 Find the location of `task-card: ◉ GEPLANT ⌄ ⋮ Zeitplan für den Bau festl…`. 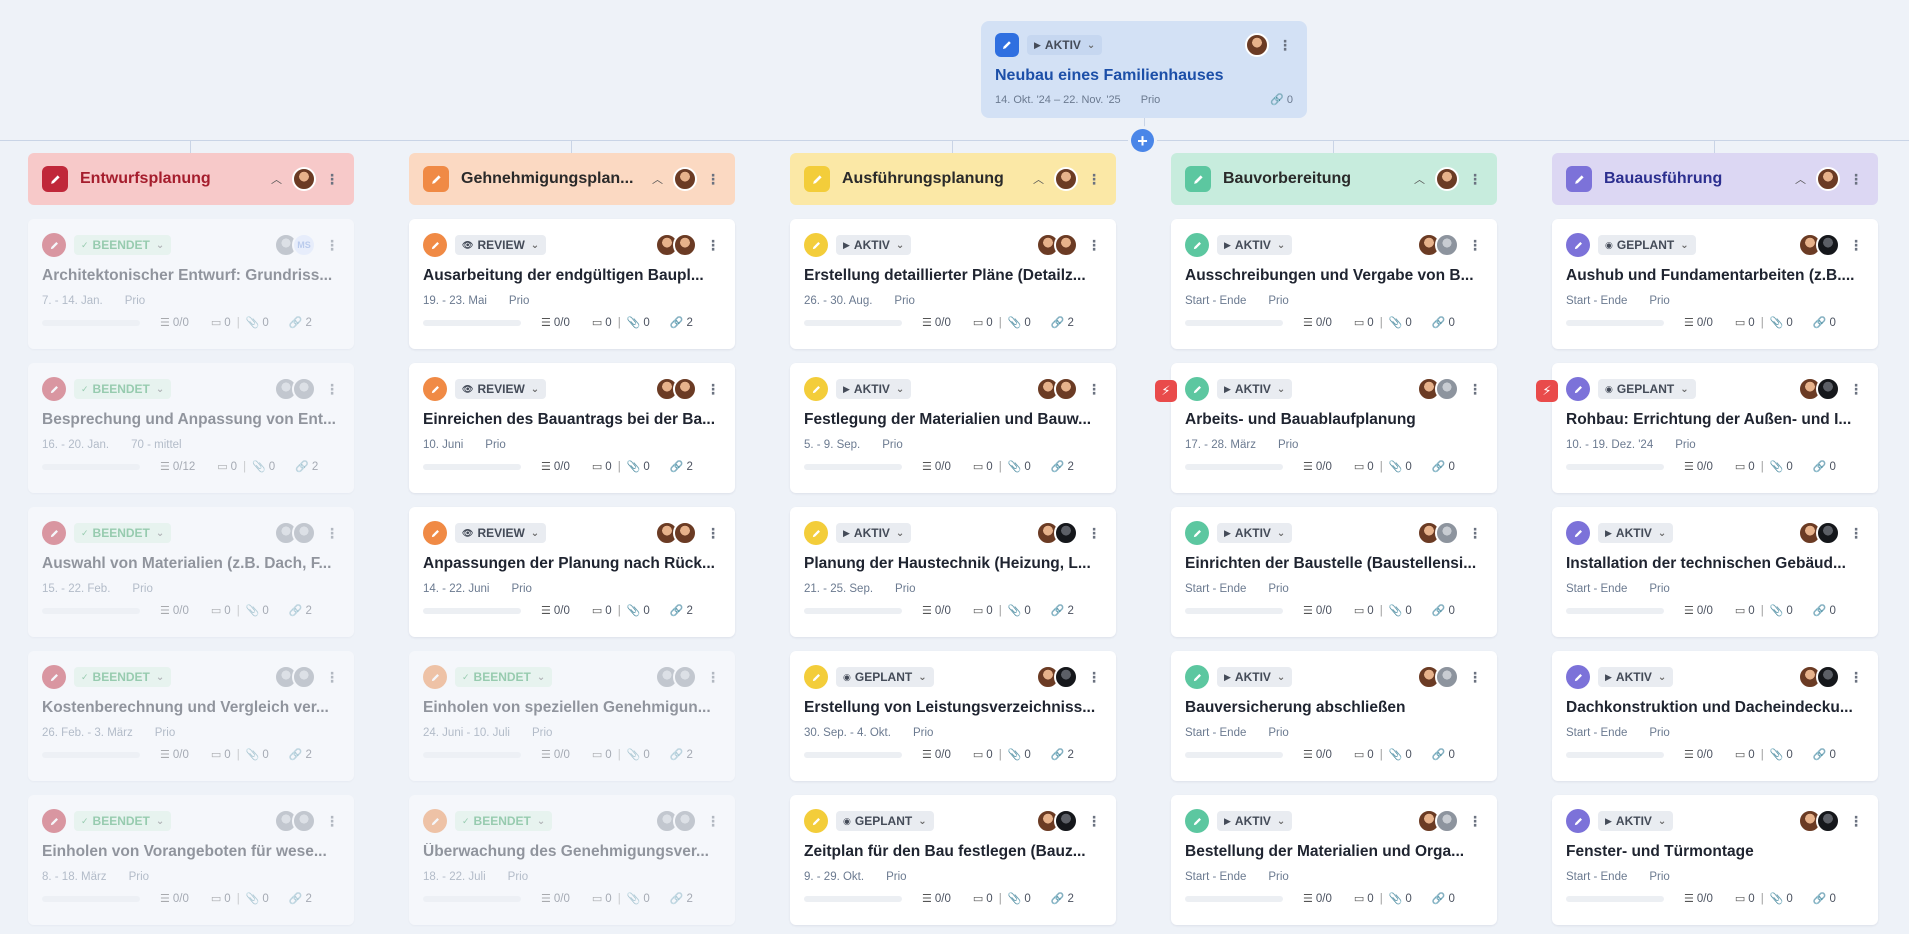

task-card: ◉ GEPLANT ⌄ ⋮ Zeitplan für den Bau festl… is located at coordinates (953, 860).